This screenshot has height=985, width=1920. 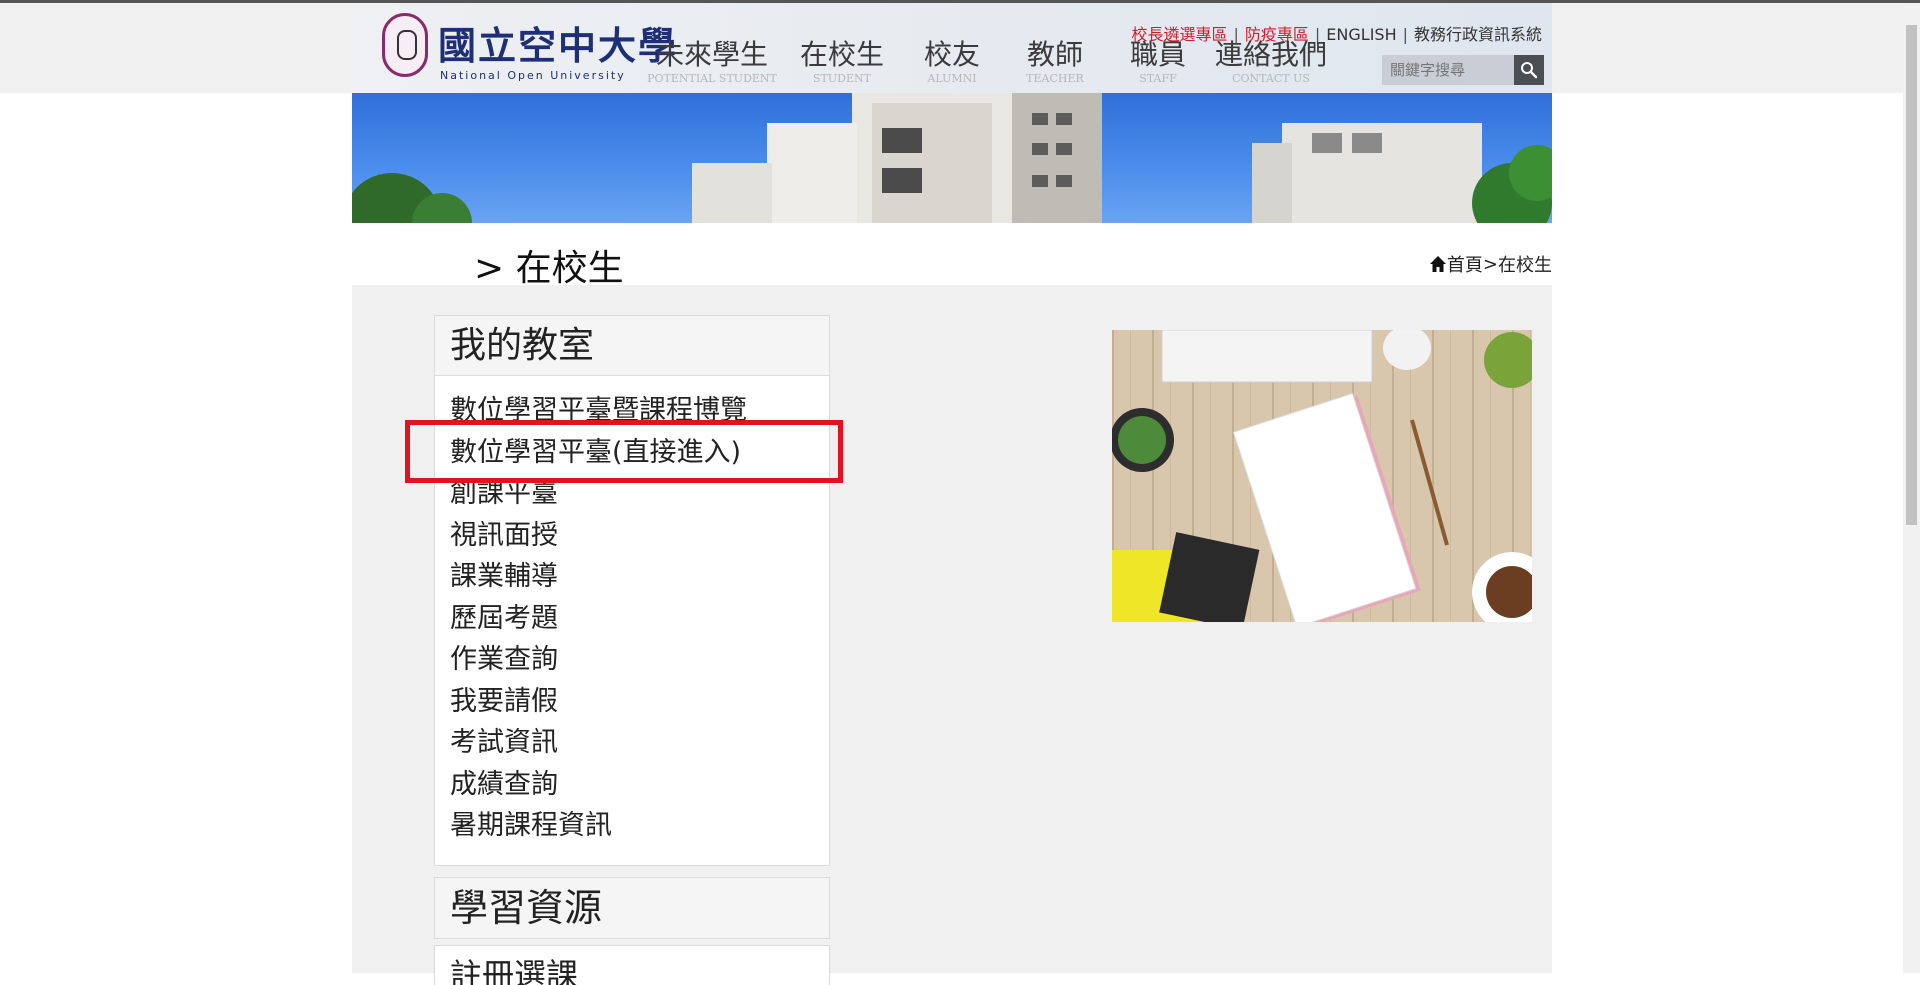 What do you see at coordinates (632, 965) in the screenshot?
I see `registration-panel: 註冊選課` at bounding box center [632, 965].